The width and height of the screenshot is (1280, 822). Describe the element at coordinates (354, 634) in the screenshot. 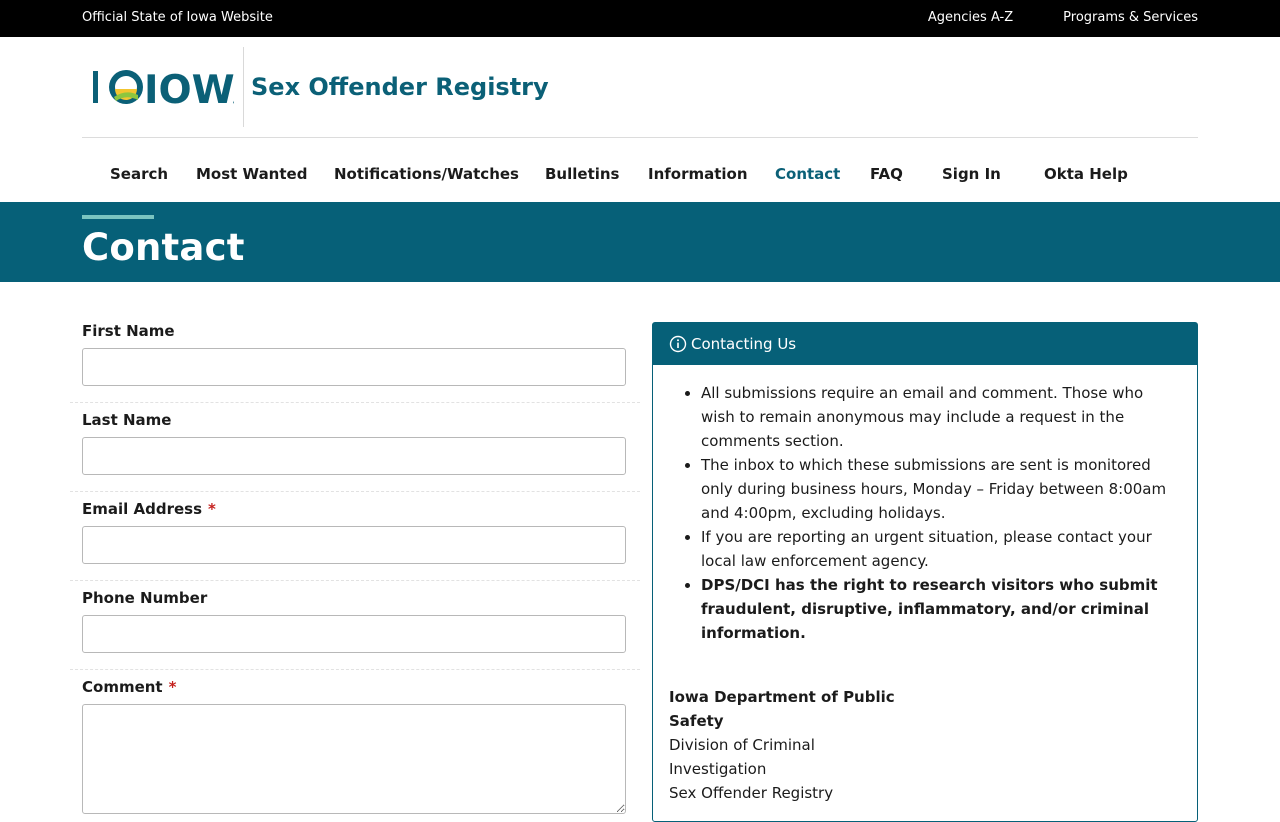

I see `phone-input` at that location.